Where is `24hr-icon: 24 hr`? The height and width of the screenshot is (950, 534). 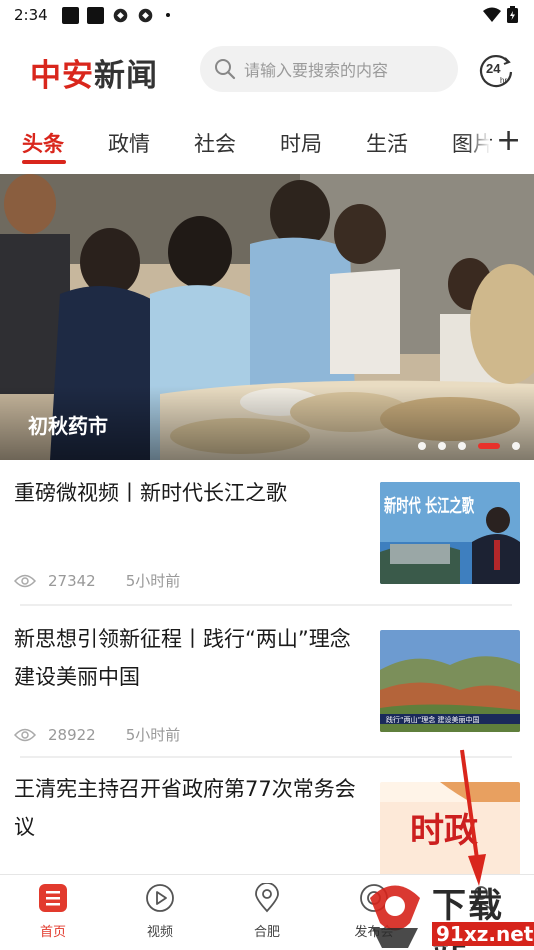 24hr-icon: 24 hr is located at coordinates (496, 70).